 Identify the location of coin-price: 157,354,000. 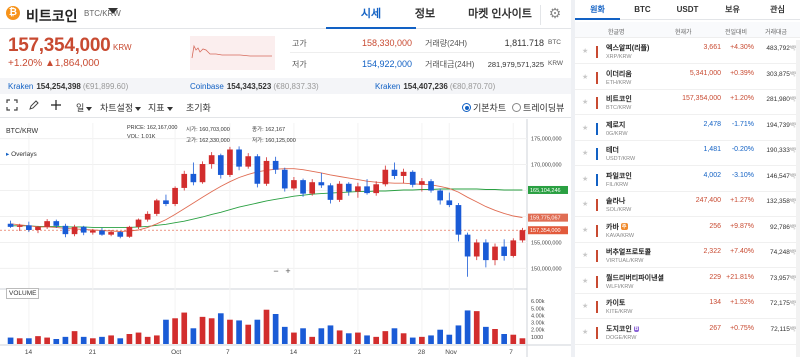
(701, 98).